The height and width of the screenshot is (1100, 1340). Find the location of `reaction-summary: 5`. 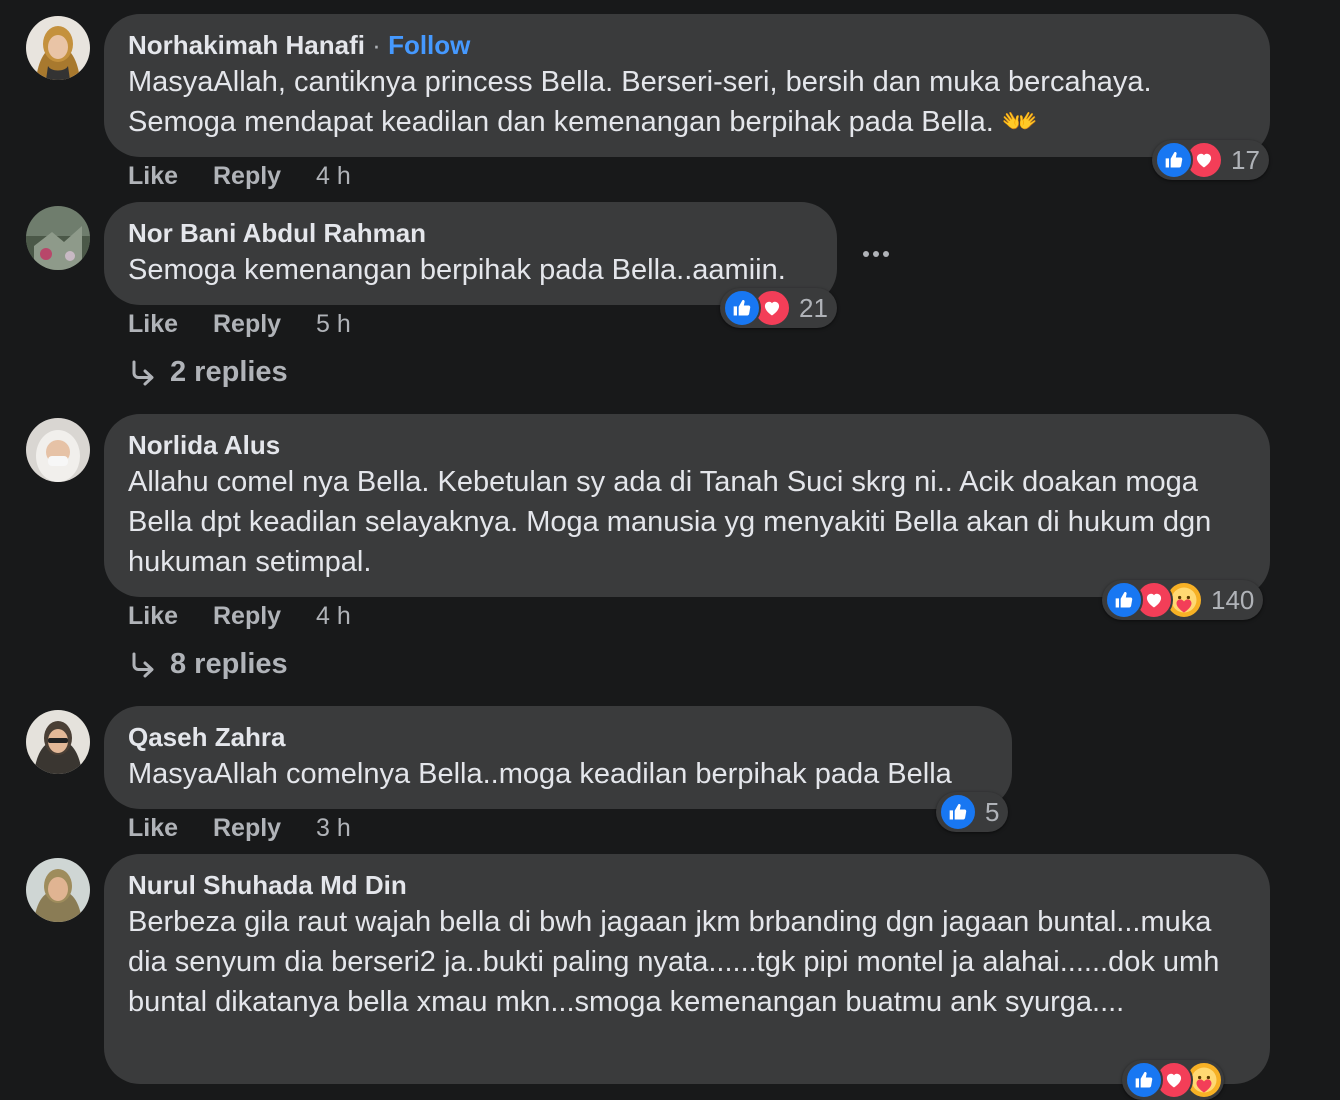

reaction-summary: 5 is located at coordinates (972, 812).